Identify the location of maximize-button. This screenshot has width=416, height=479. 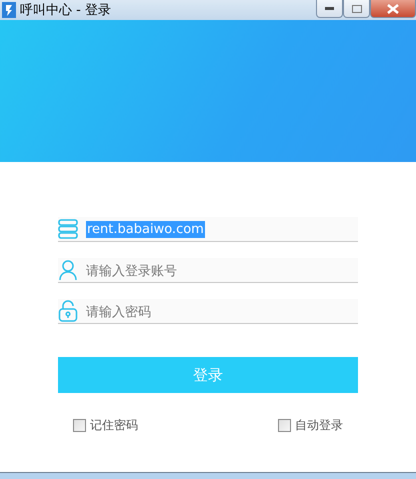
(356, 9).